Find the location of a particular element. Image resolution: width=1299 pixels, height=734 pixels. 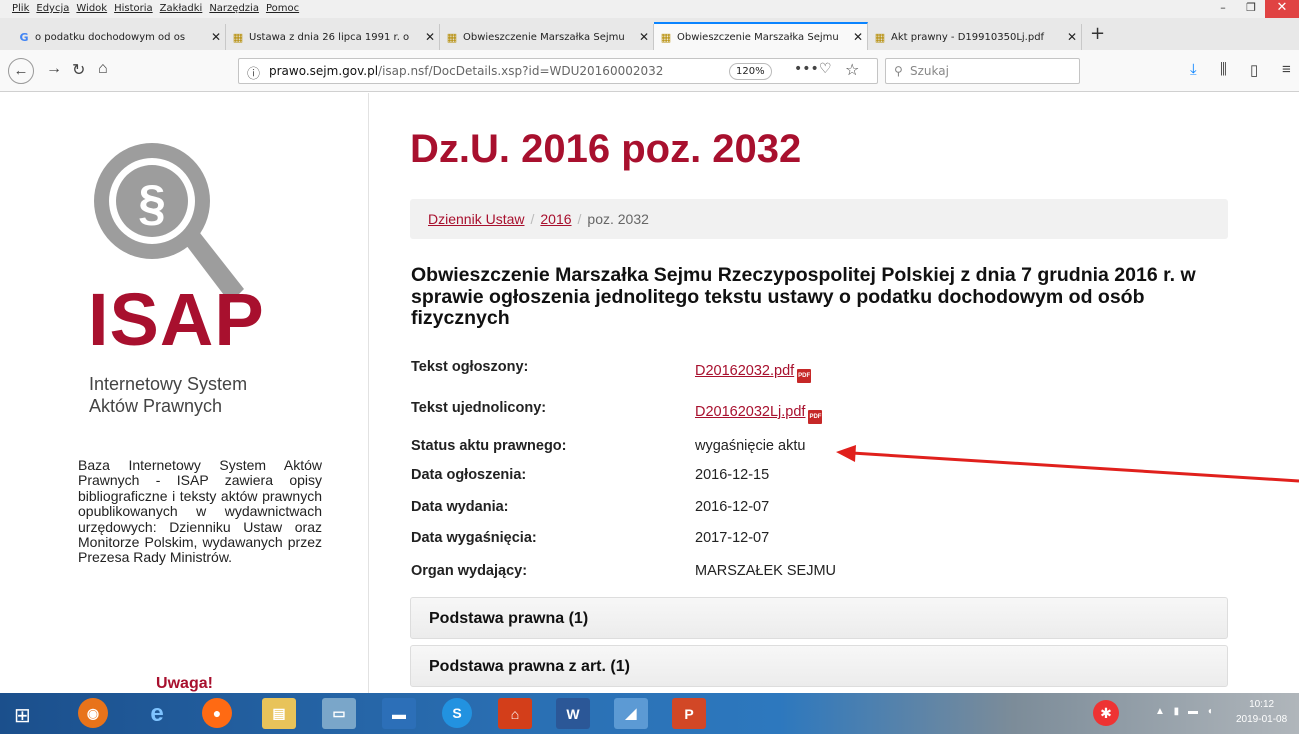

tab-ustawa: ▦ Ustawa z dnia 26 lipca 1991 r. o ✕ is located at coordinates (333, 37).